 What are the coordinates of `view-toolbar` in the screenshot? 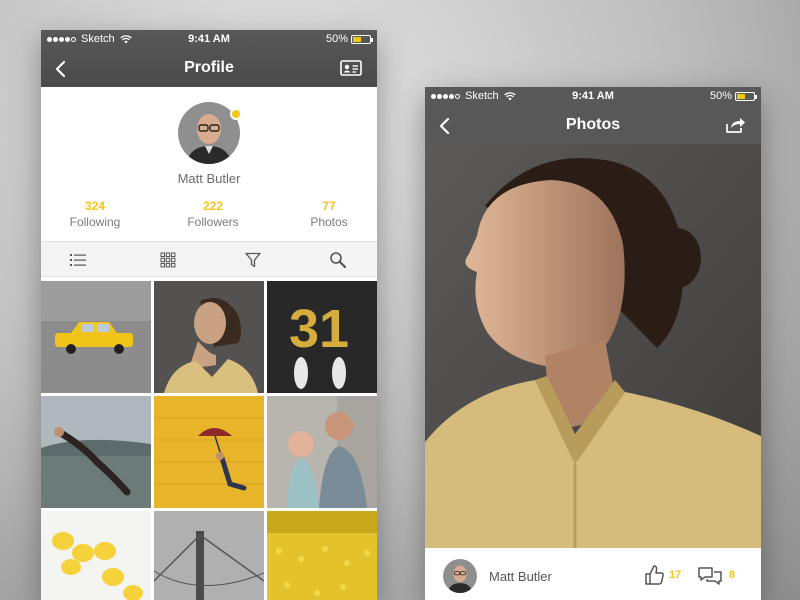 It's located at (209, 259).